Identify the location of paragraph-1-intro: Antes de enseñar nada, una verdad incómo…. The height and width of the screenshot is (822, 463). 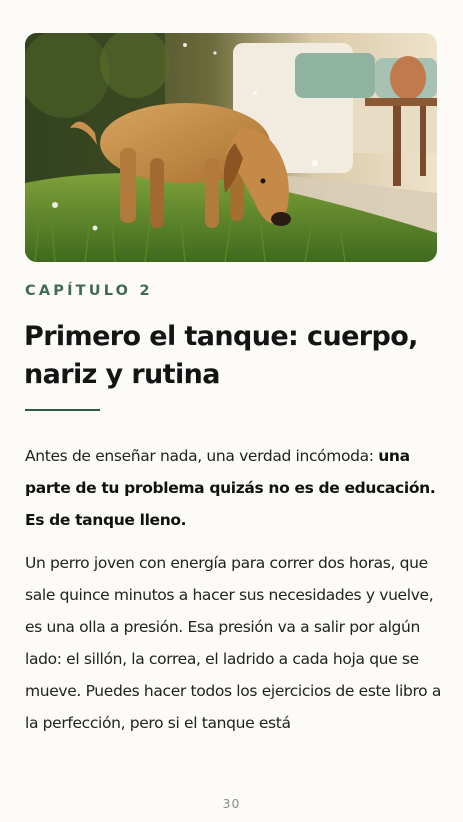
(202, 456).